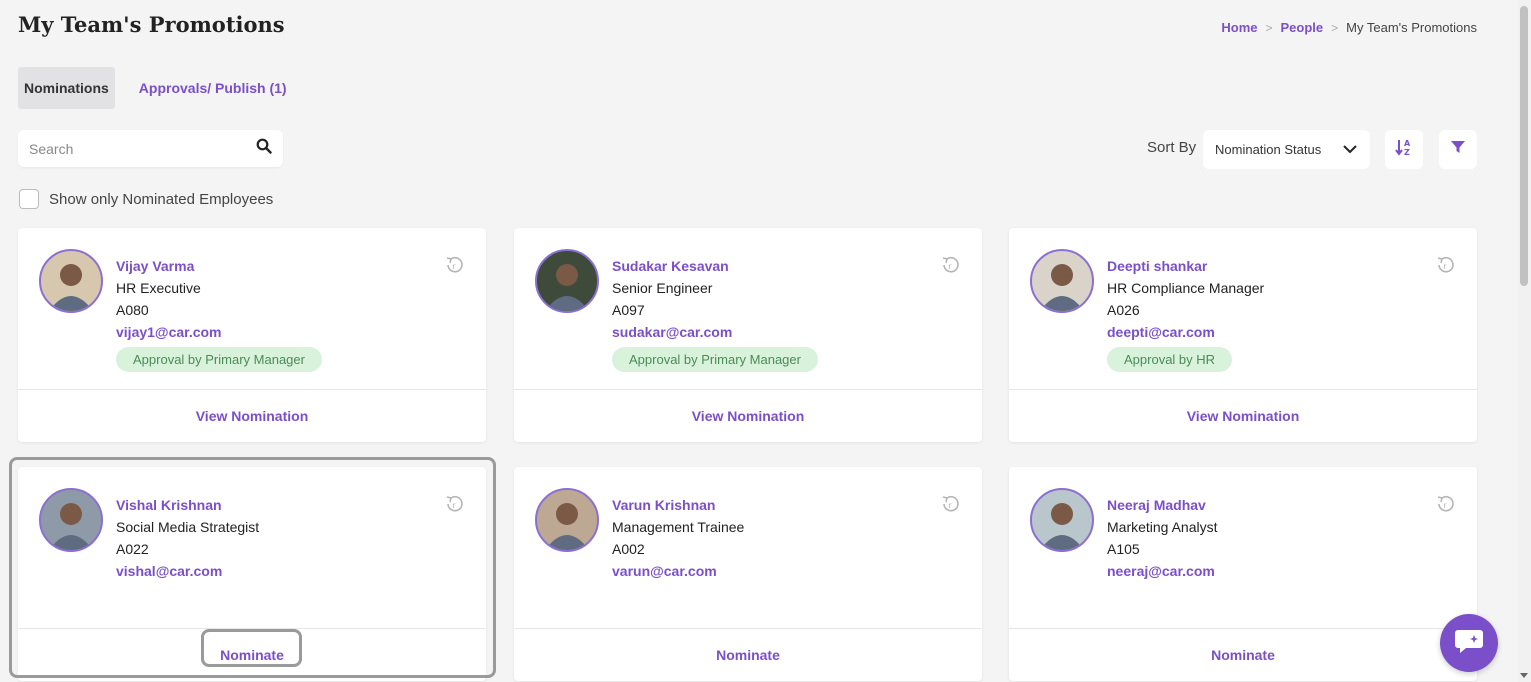 Image resolution: width=1531 pixels, height=682 pixels. What do you see at coordinates (1268, 149) in the screenshot?
I see `sort-select-value: Nomination Status` at bounding box center [1268, 149].